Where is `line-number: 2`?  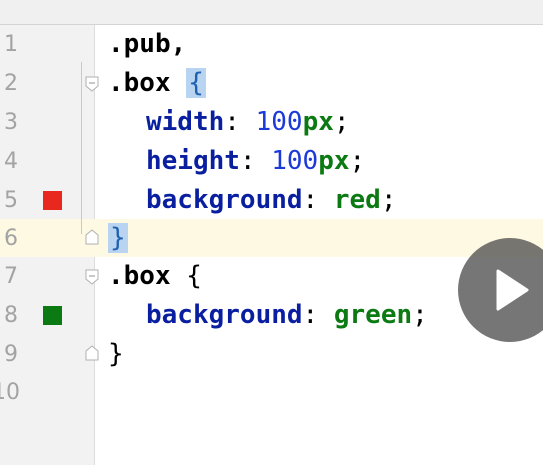
line-number: 2 is located at coordinates (11, 83).